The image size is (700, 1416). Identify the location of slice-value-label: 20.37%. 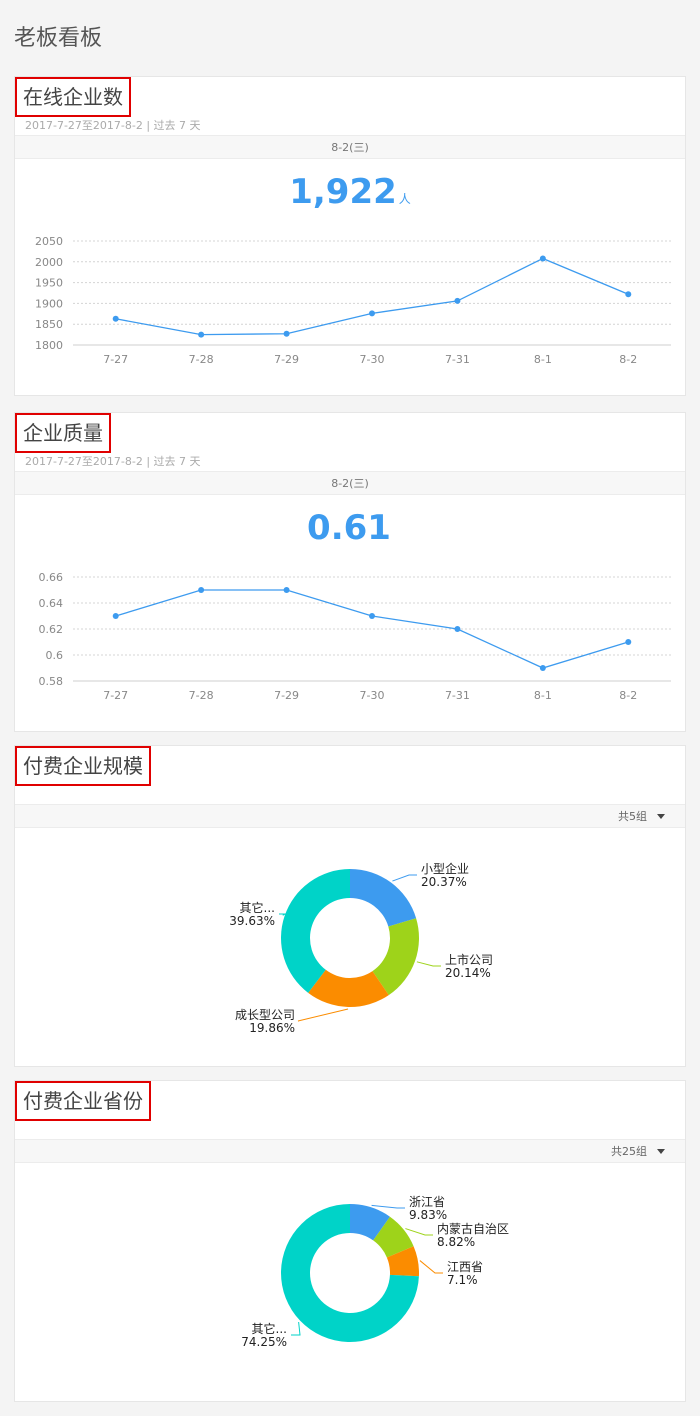
(444, 882).